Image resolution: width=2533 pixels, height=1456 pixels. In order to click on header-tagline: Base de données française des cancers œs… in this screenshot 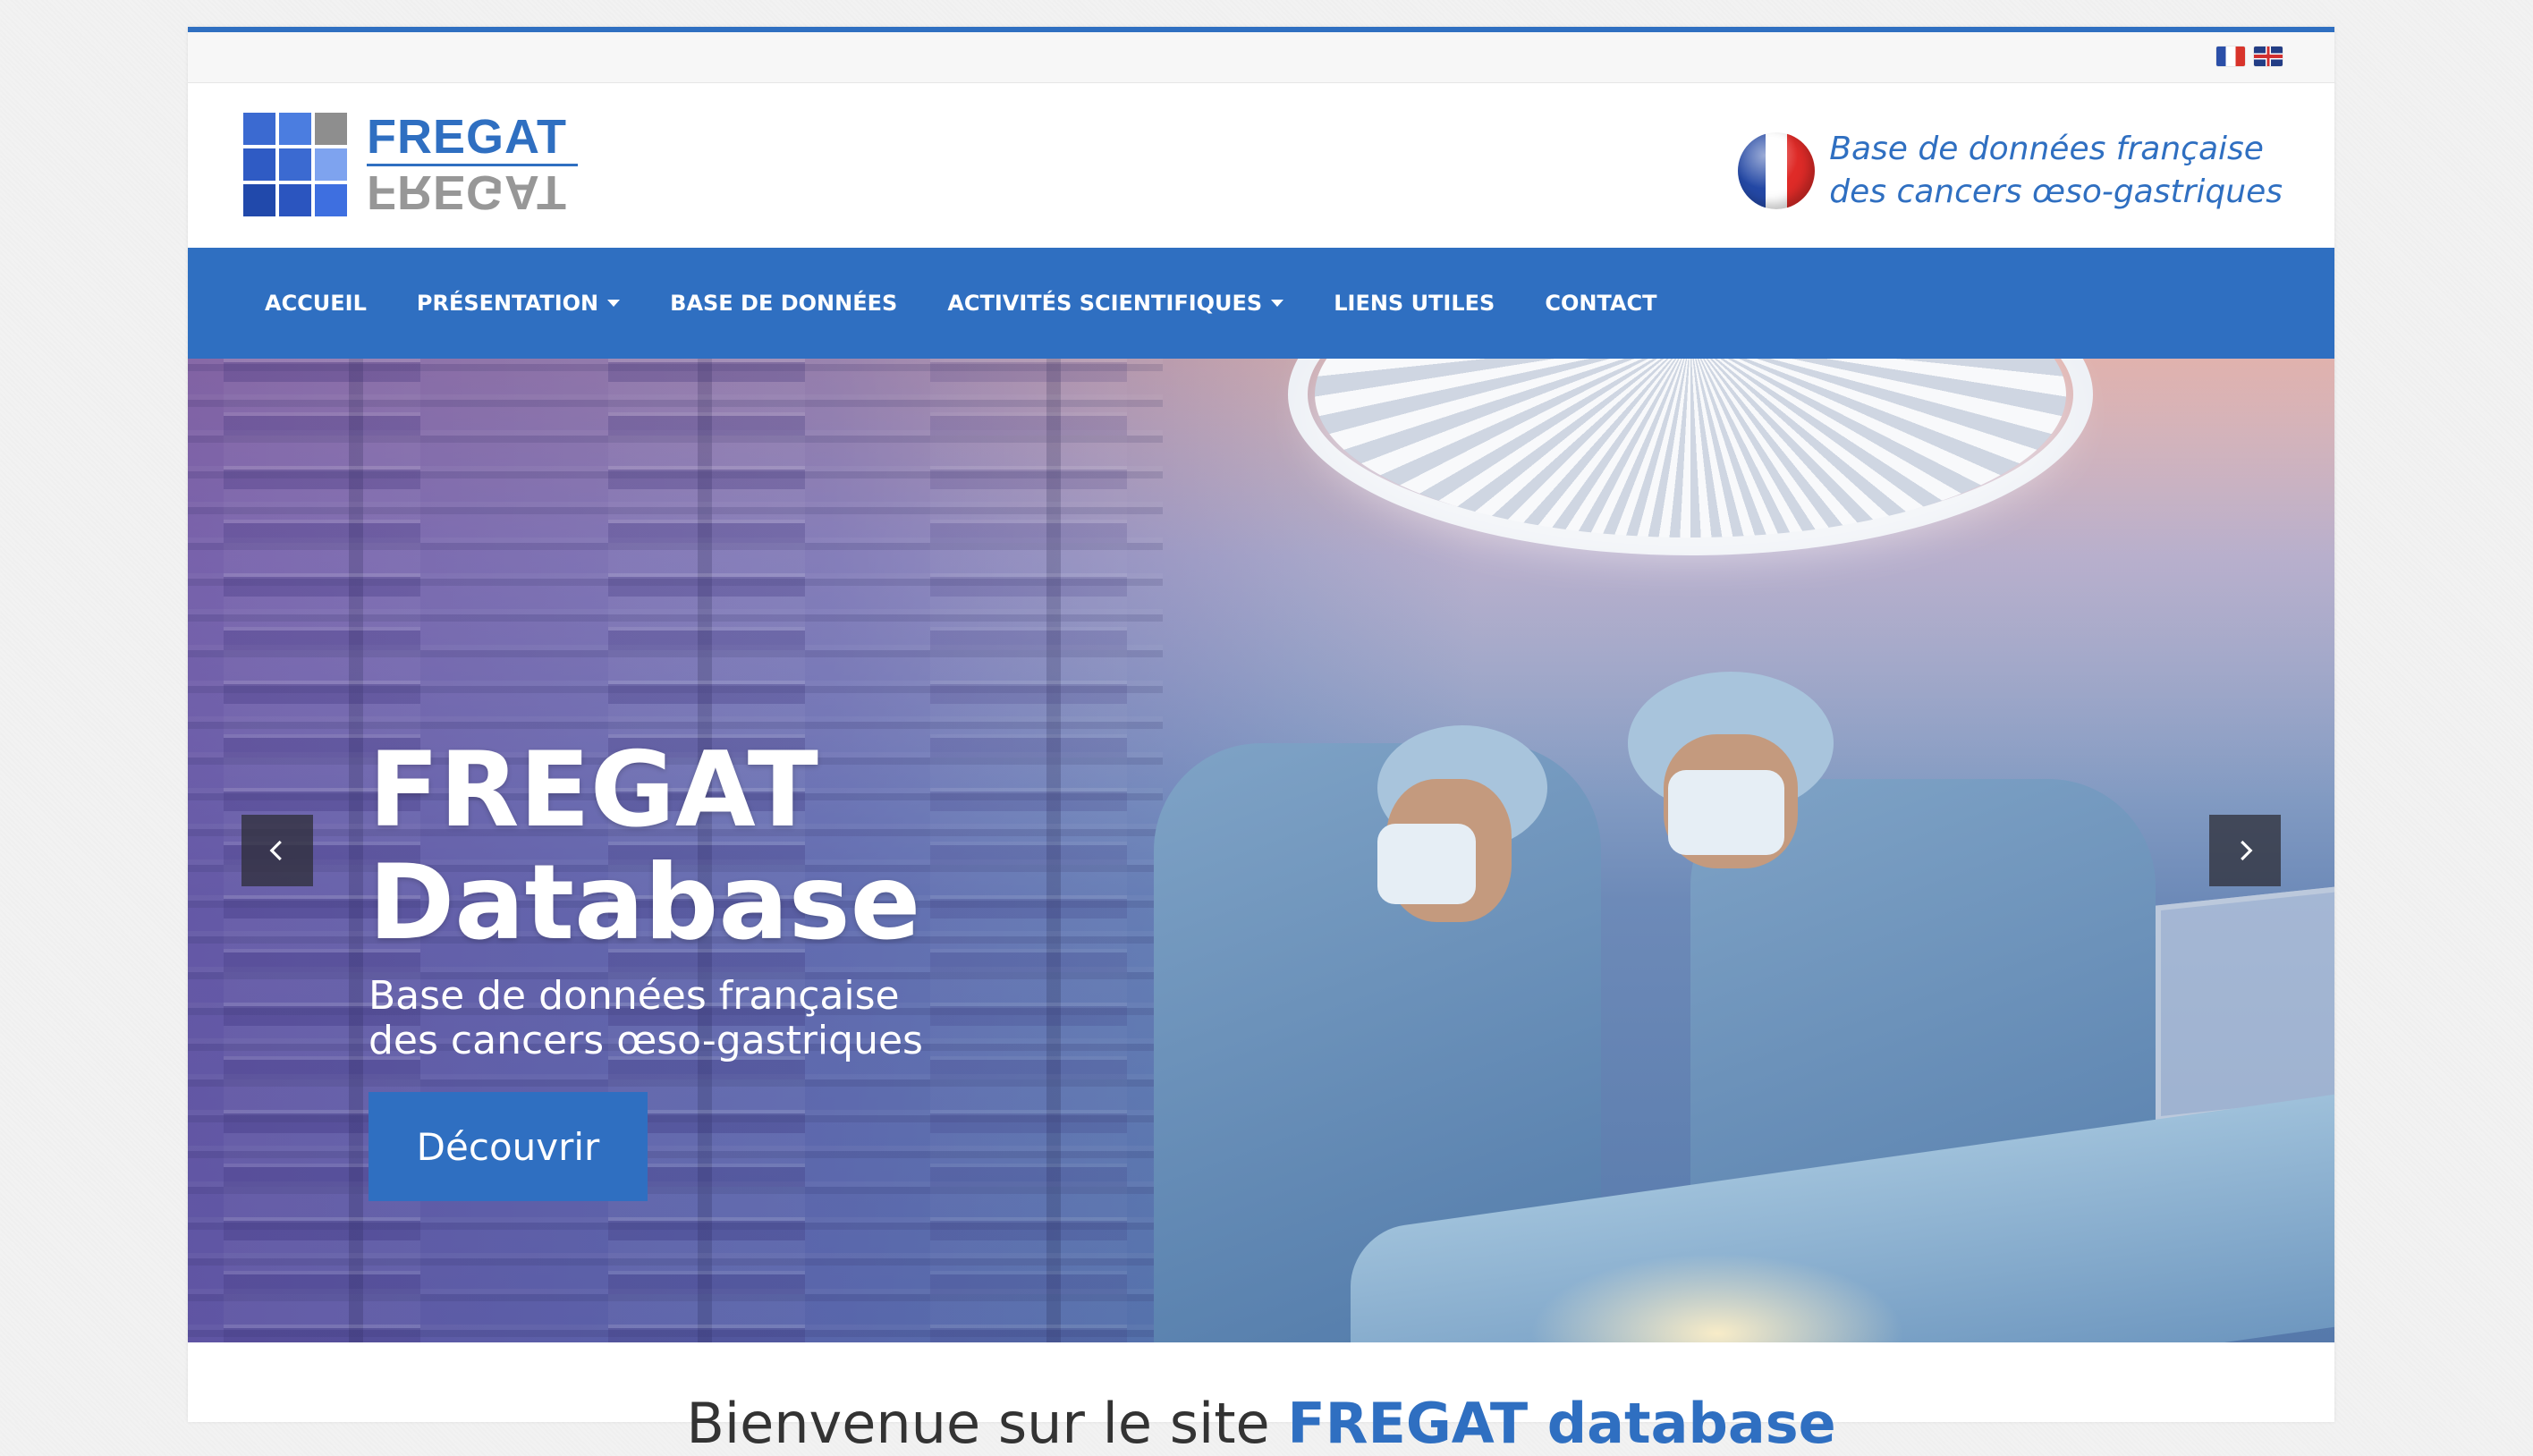, I will do `click(2010, 171)`.